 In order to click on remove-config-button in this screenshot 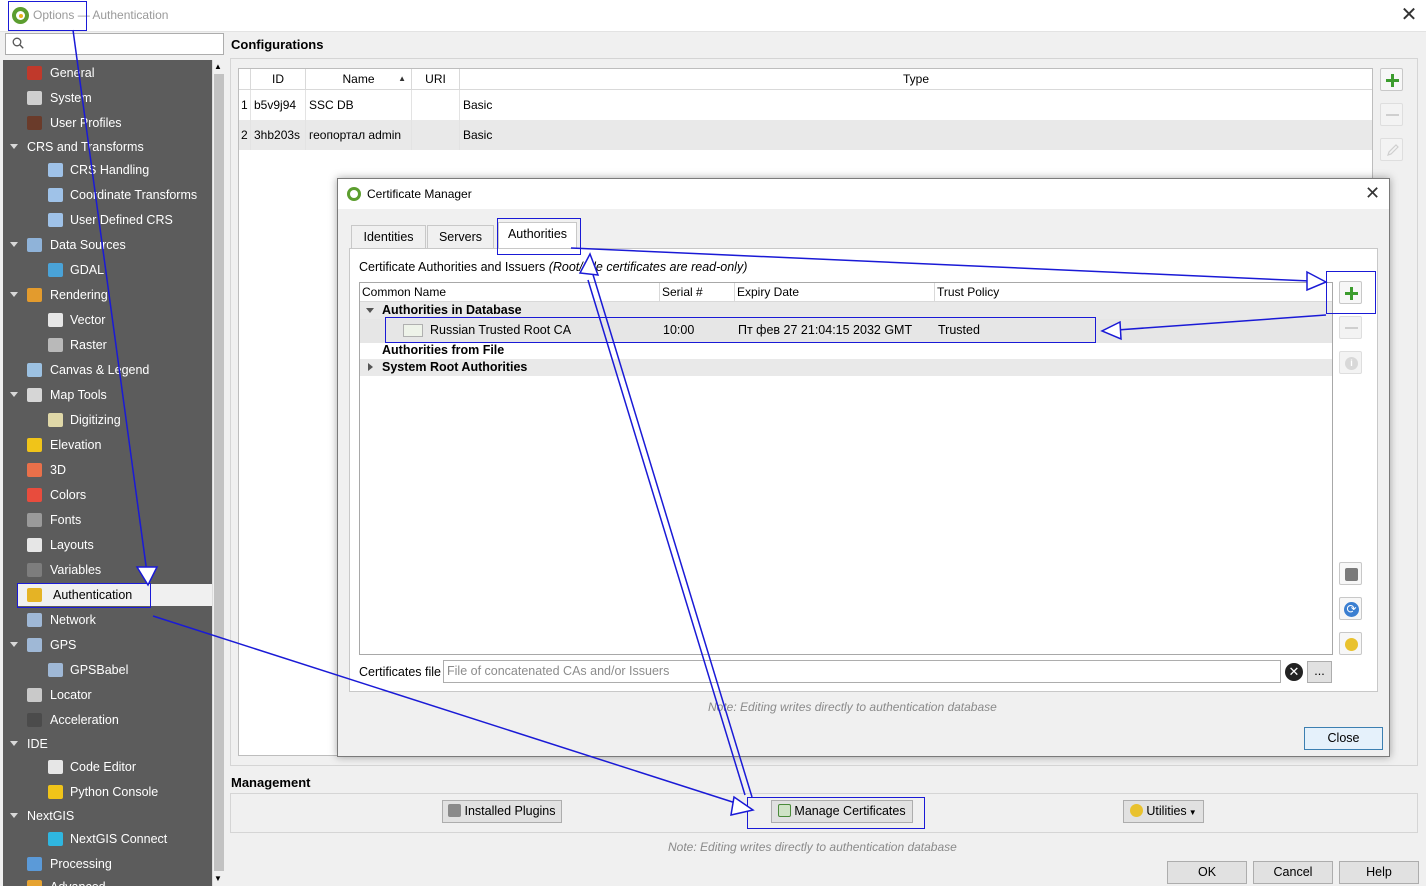, I will do `click(1391, 114)`.